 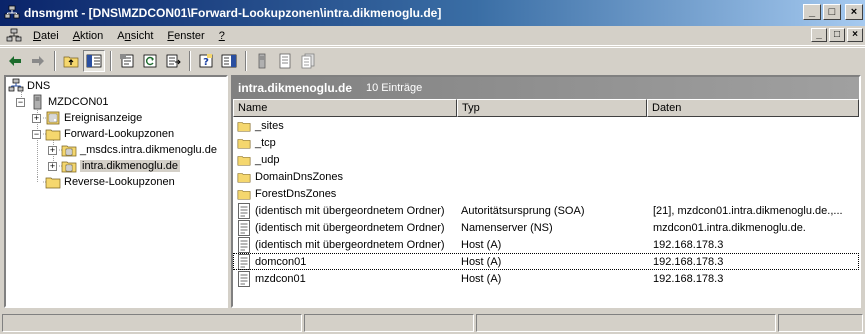 I want to click on list-item: DomainDnsZones, so click(x=546, y=176).